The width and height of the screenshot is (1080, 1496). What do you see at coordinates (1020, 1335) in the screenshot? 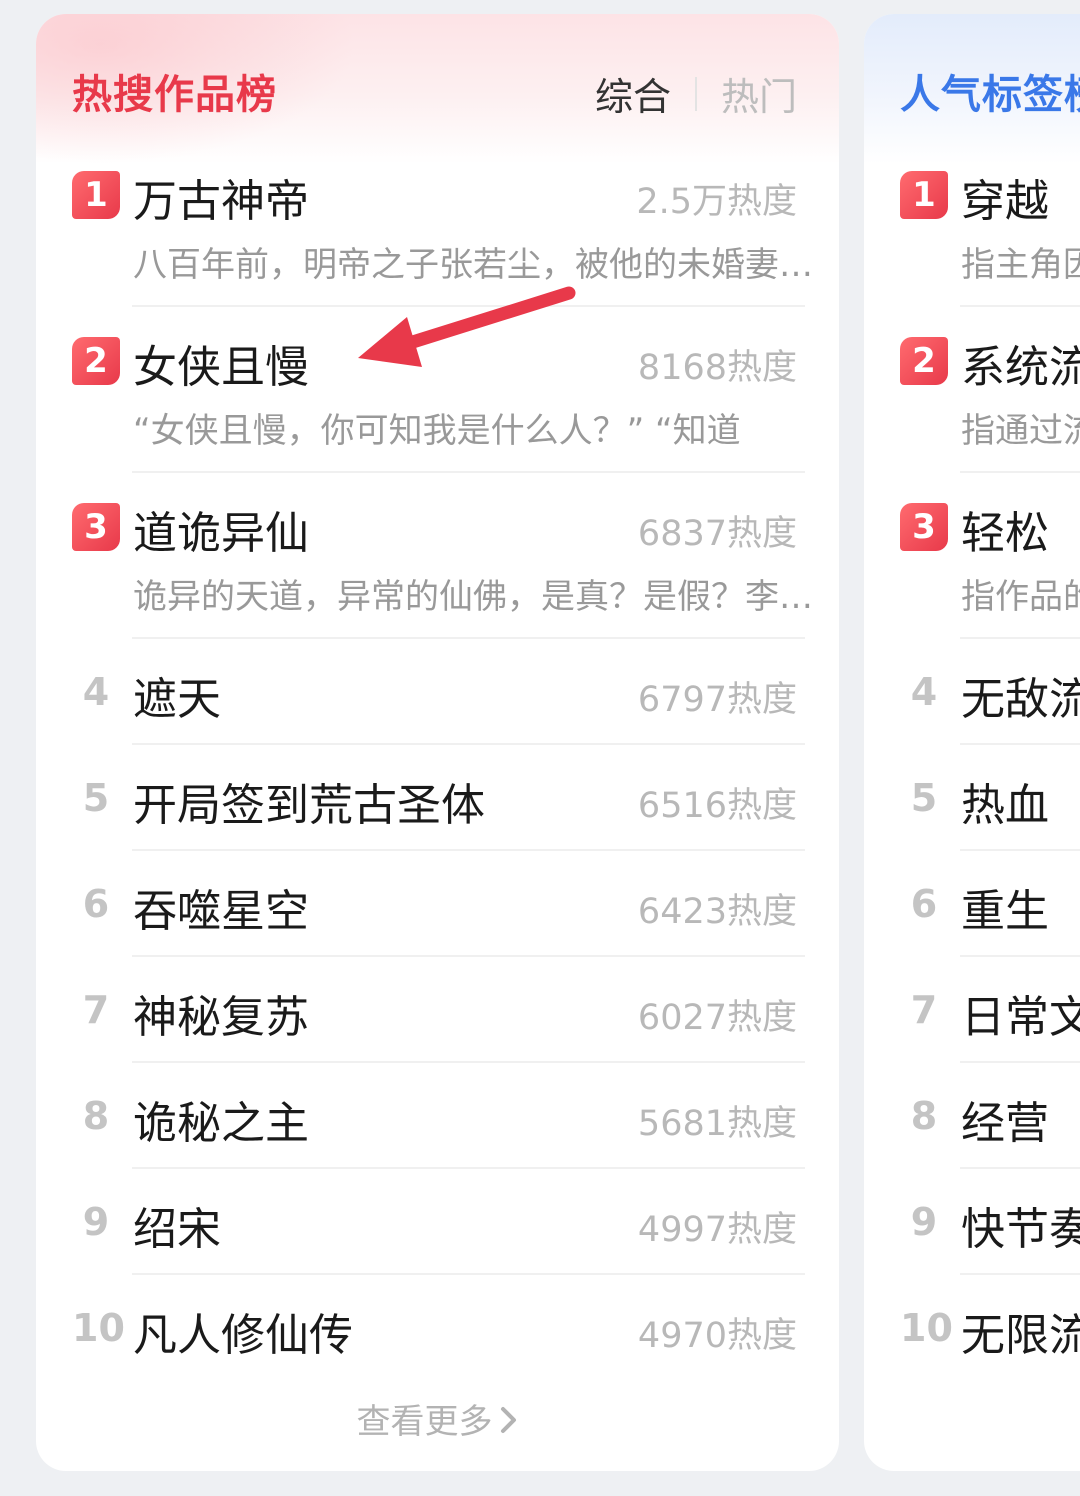
I see `tag-title: 无限流` at bounding box center [1020, 1335].